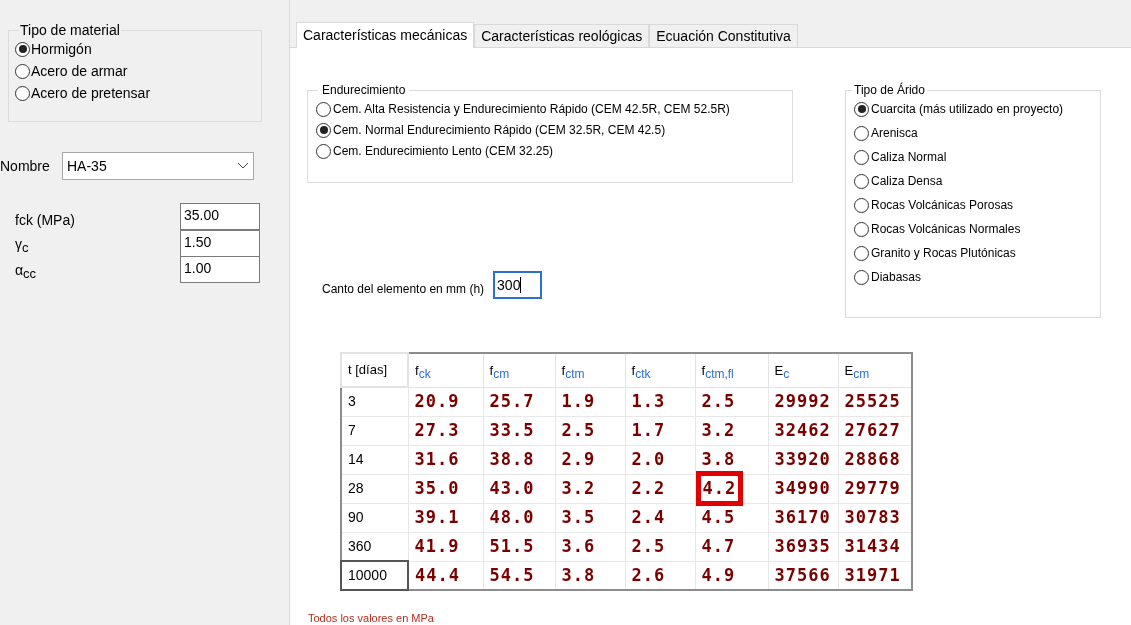 The image size is (1131, 625). What do you see at coordinates (158, 166) in the screenshot?
I see `name-dropdown: HA-35` at bounding box center [158, 166].